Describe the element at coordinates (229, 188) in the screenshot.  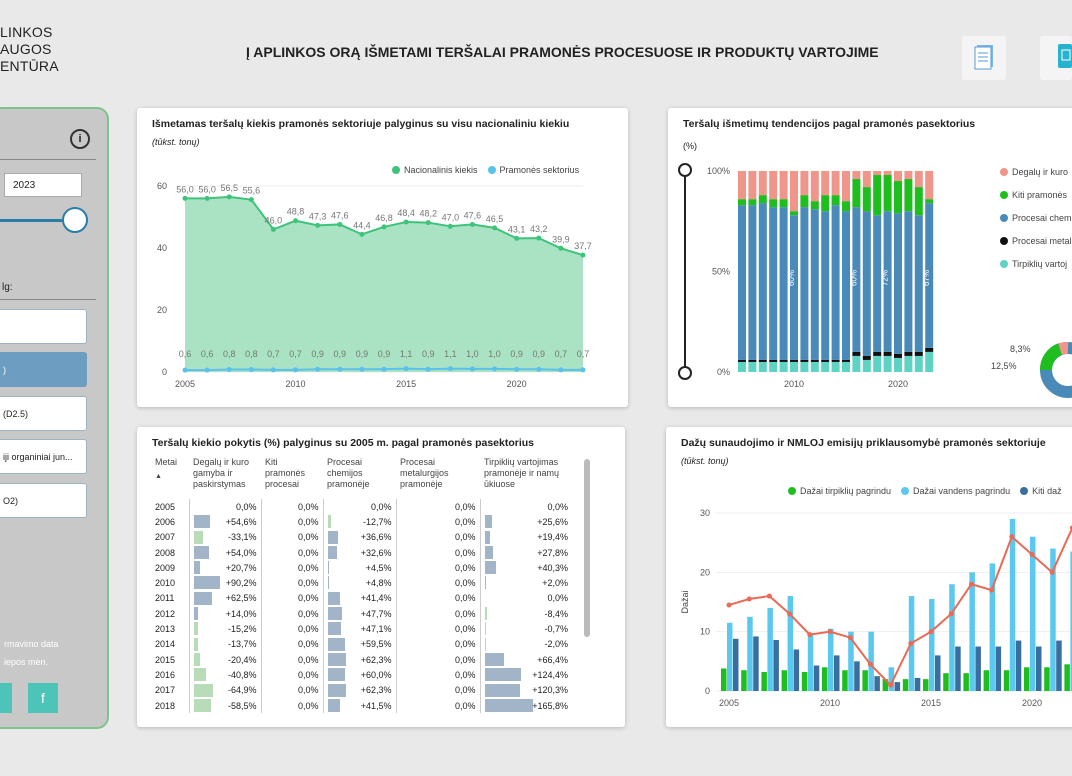
I see `national-data-label: 56,5` at that location.